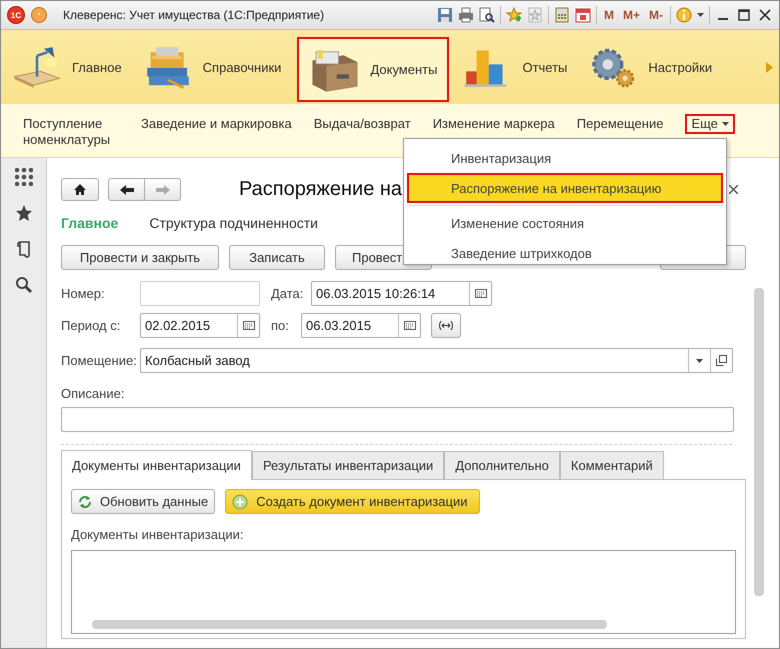 The height and width of the screenshot is (649, 780). I want to click on home-icon, so click(80, 189).